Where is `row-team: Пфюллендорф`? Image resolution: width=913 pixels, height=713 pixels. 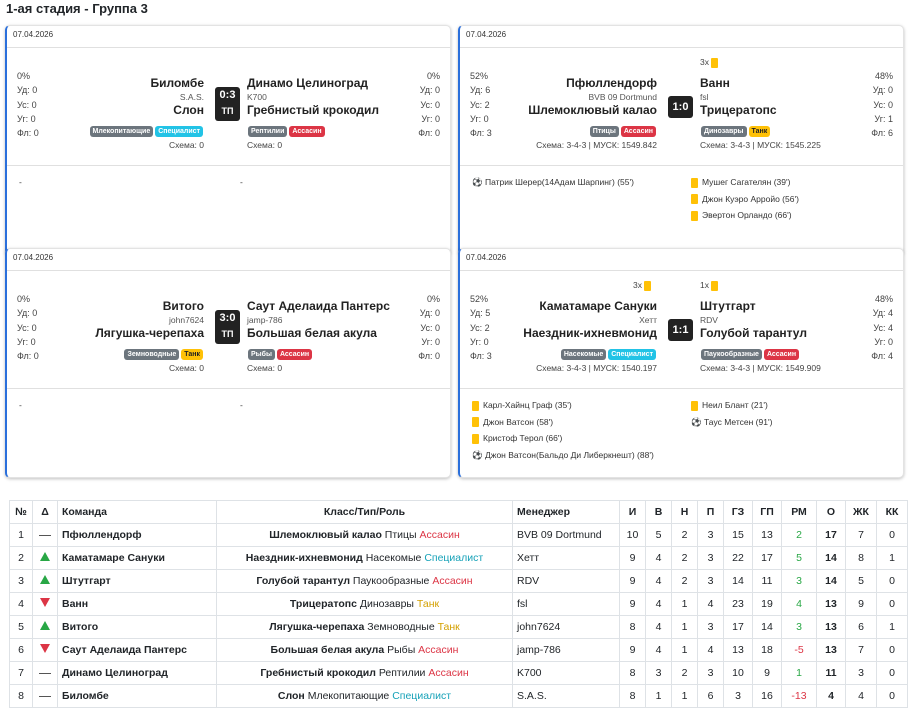
row-team: Пфюллендорф is located at coordinates (137, 535).